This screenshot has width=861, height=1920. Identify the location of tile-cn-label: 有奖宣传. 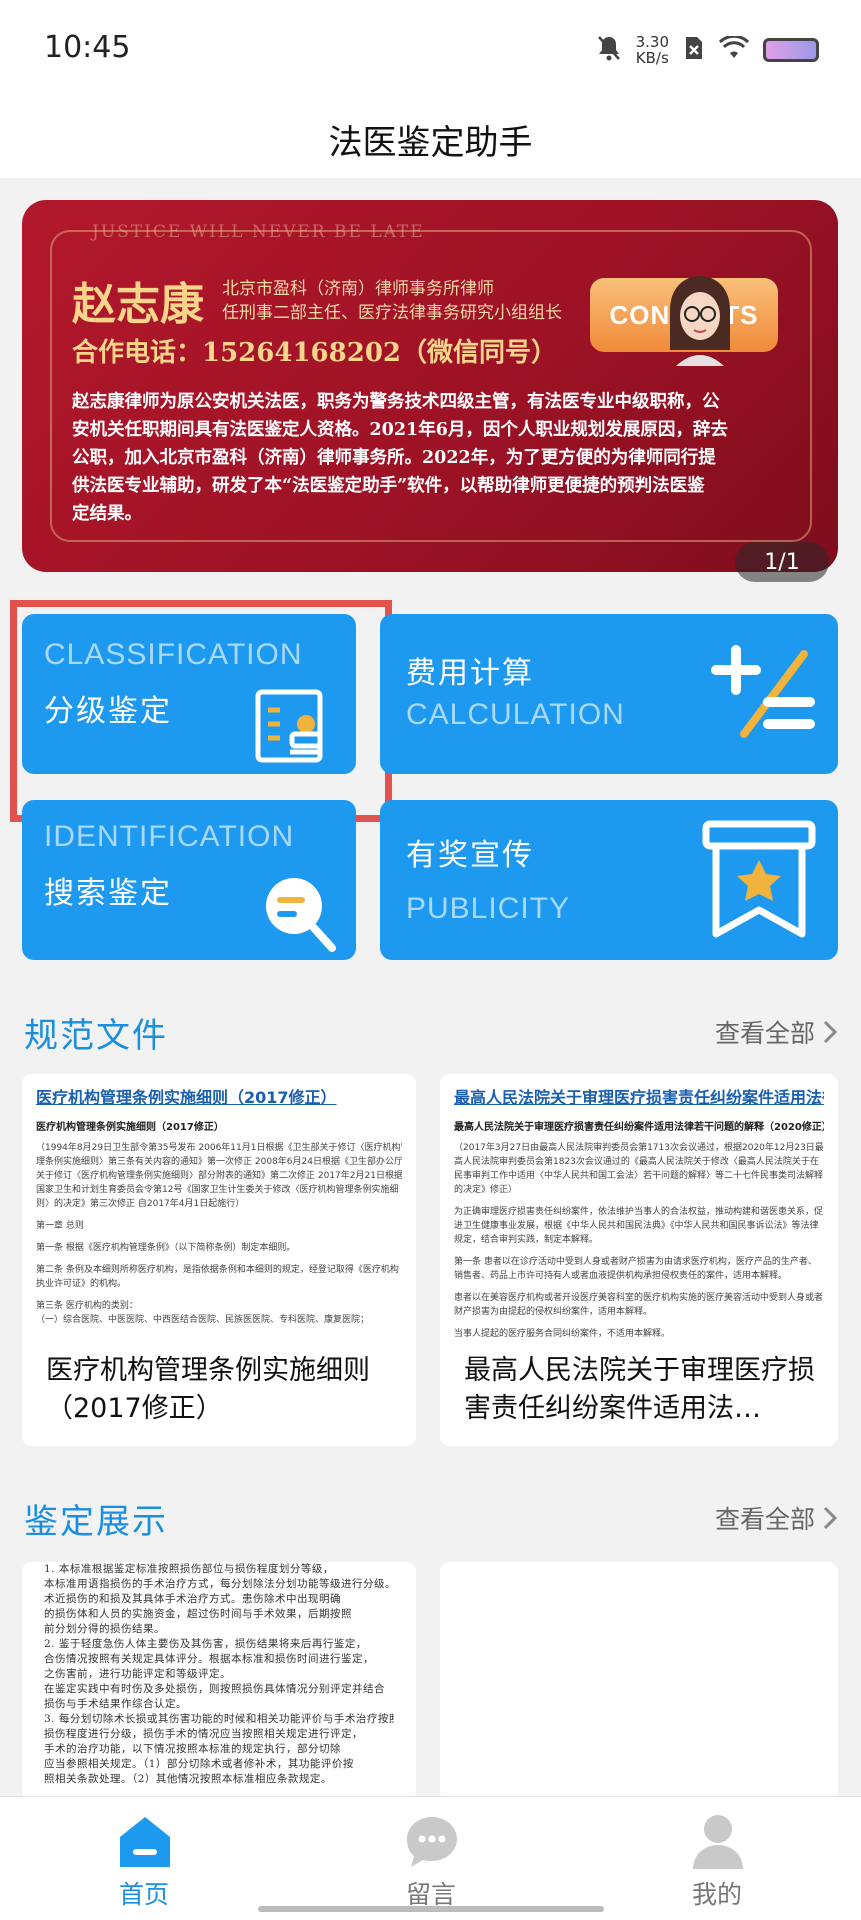
(470, 855).